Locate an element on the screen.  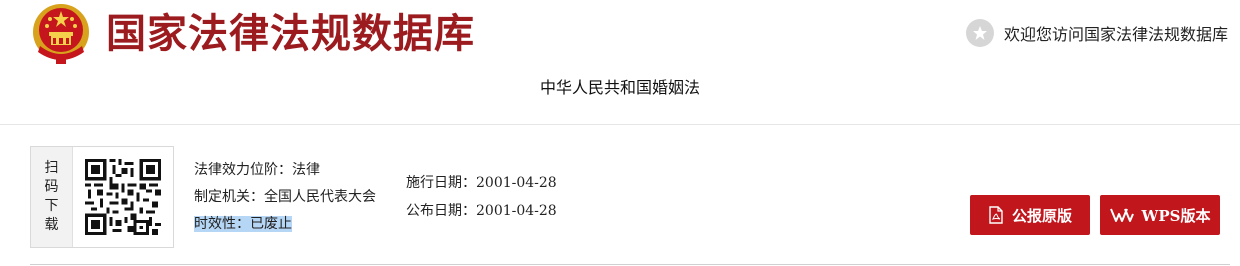
meta-status: 时效性：已废止 is located at coordinates (243, 224).